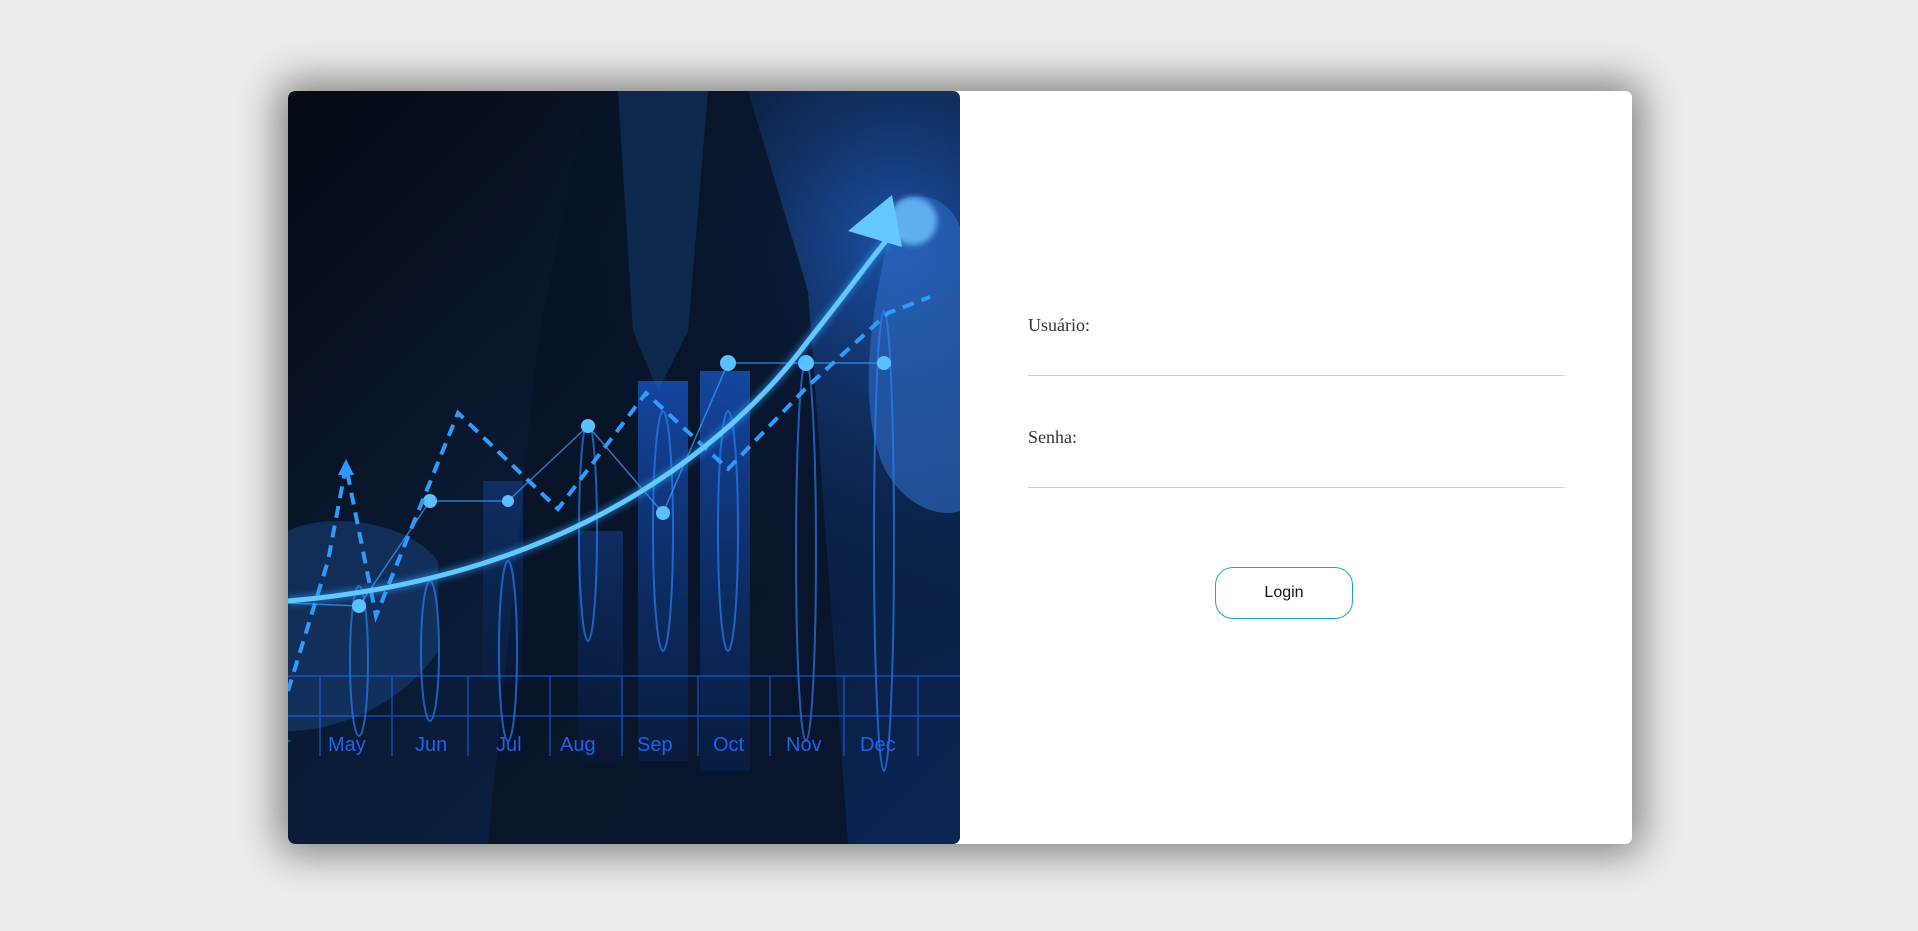  I want to click on month-label: Oct, so click(729, 745).